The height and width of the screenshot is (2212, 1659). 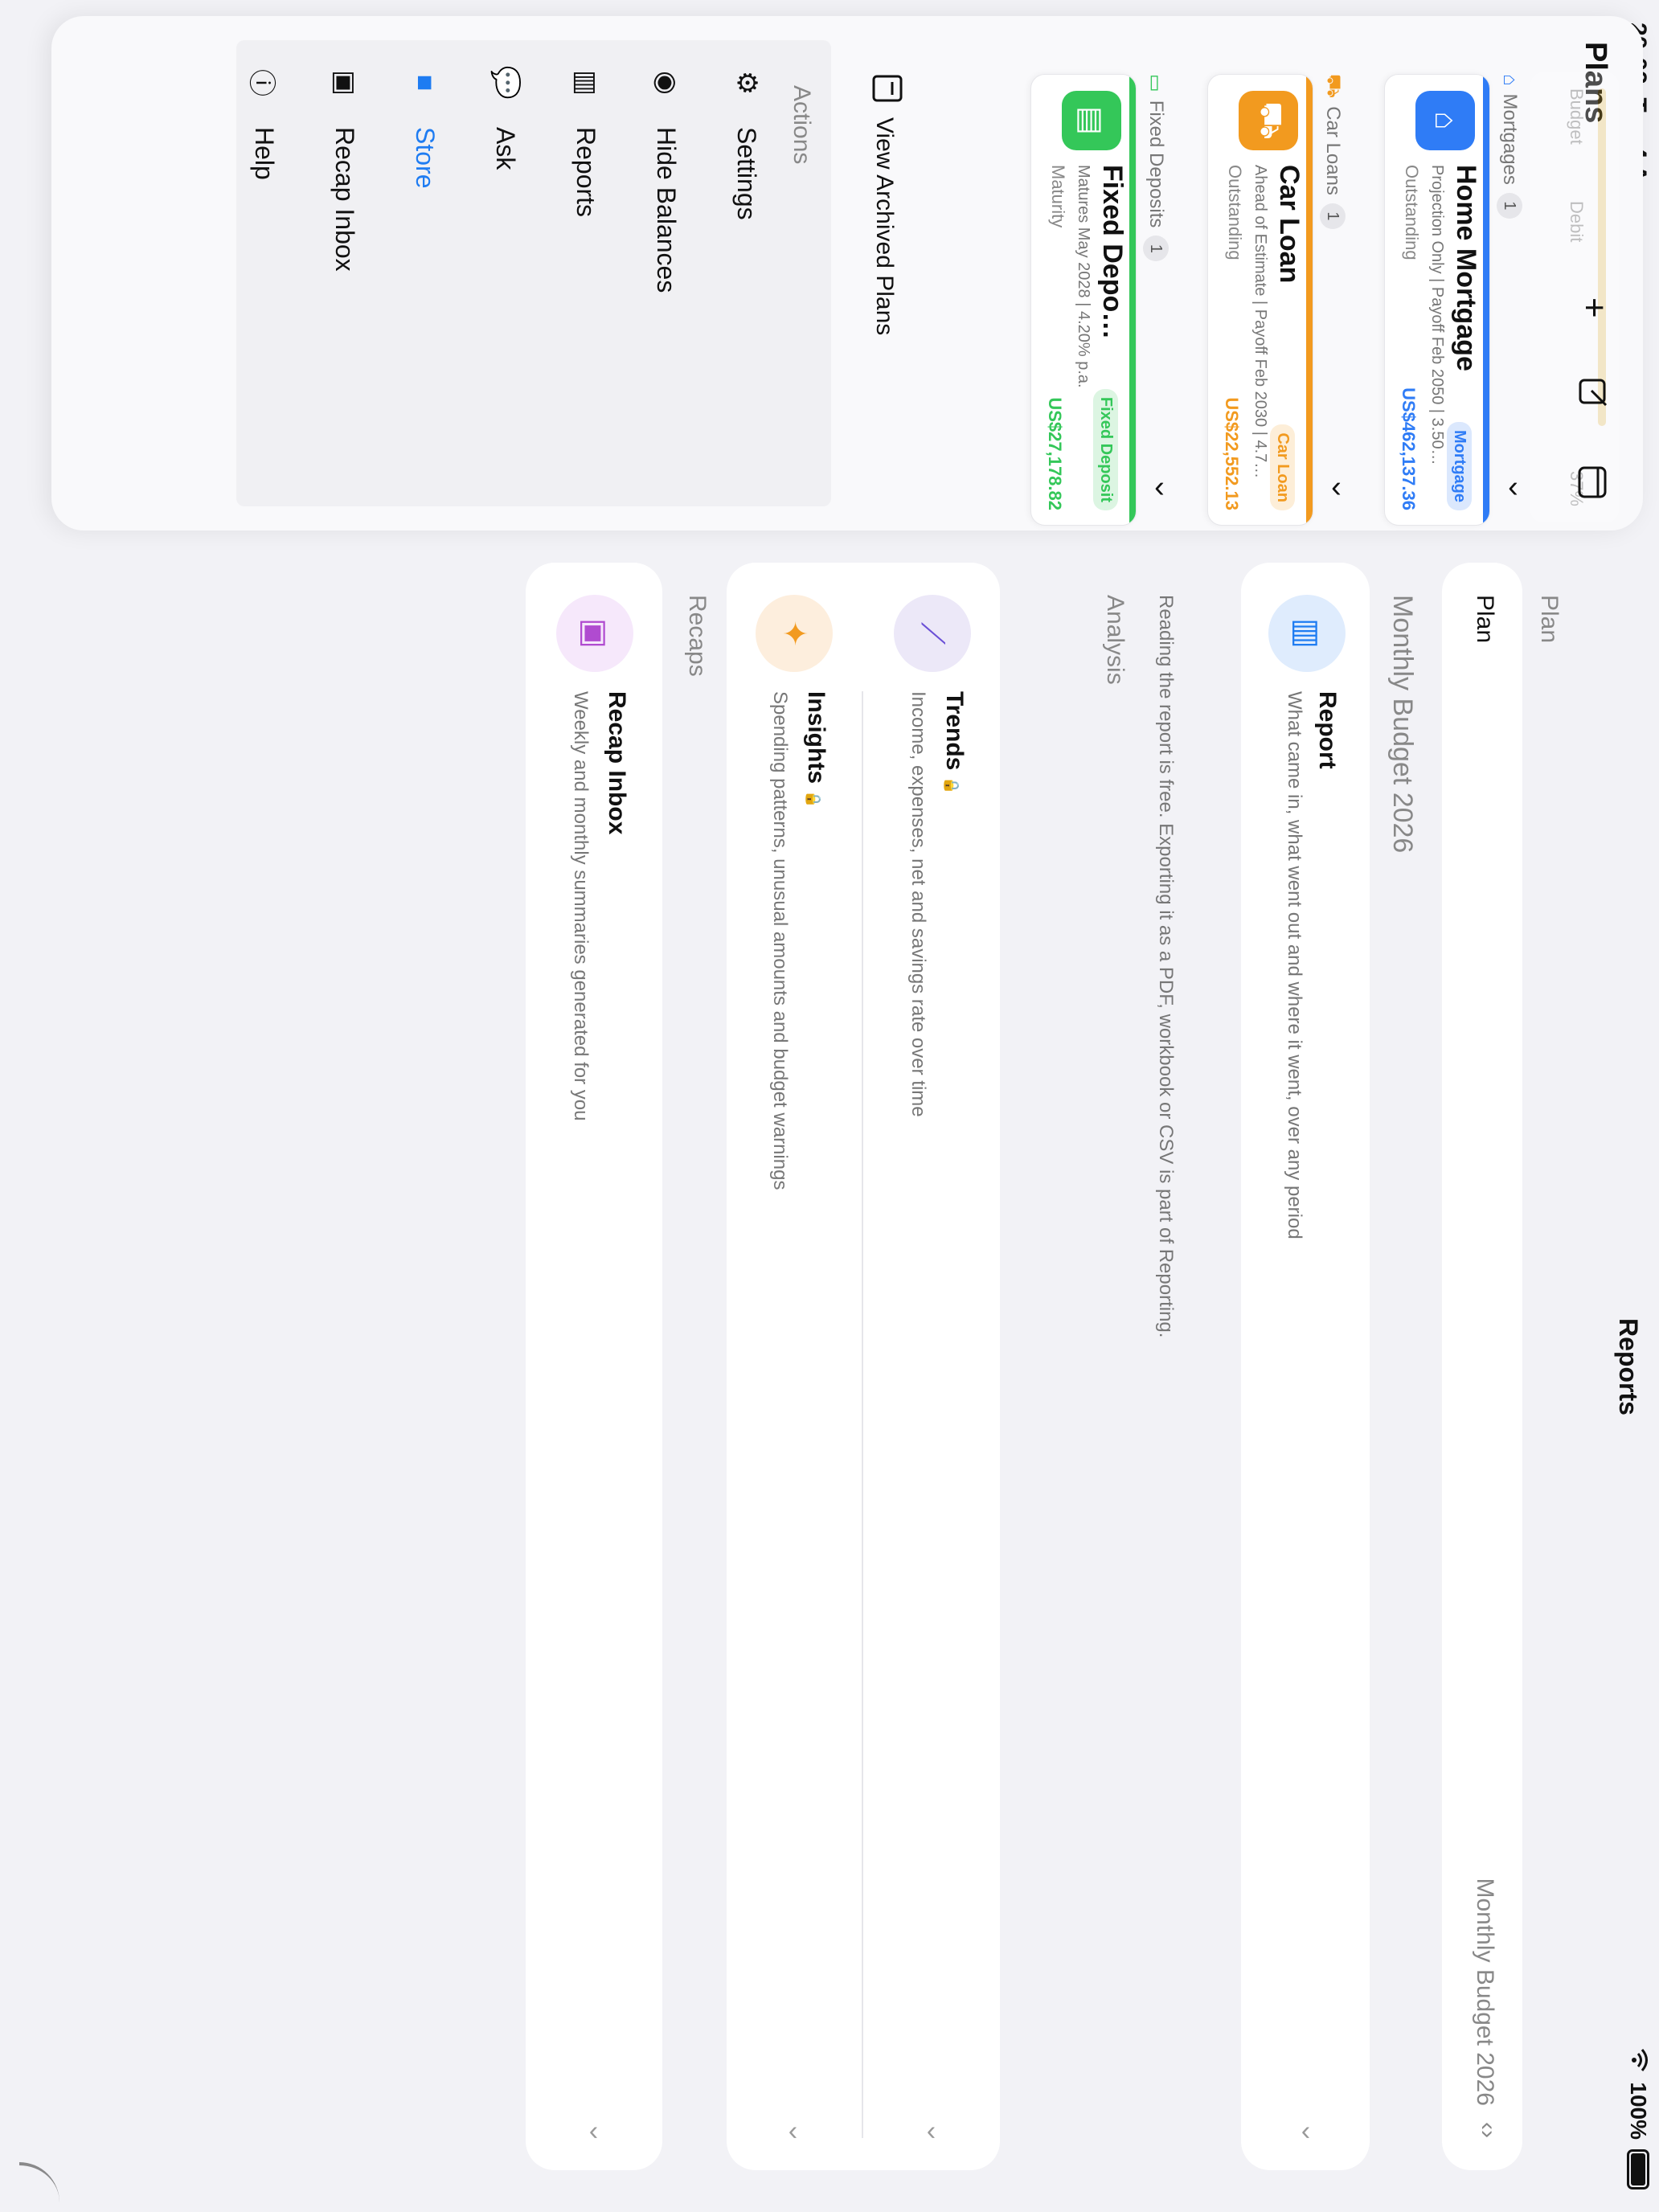 I want to click on corner-gesture-indicator, so click(x=39, y=2184).